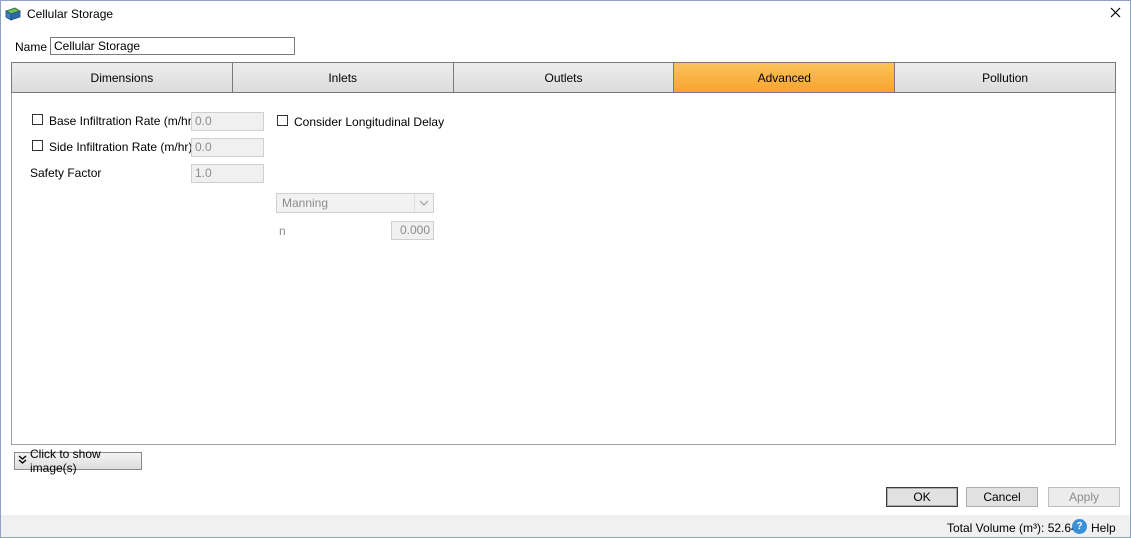  What do you see at coordinates (1016, 528) in the screenshot?
I see `total-volume-text: Total Volume (m³): 52.640` at bounding box center [1016, 528].